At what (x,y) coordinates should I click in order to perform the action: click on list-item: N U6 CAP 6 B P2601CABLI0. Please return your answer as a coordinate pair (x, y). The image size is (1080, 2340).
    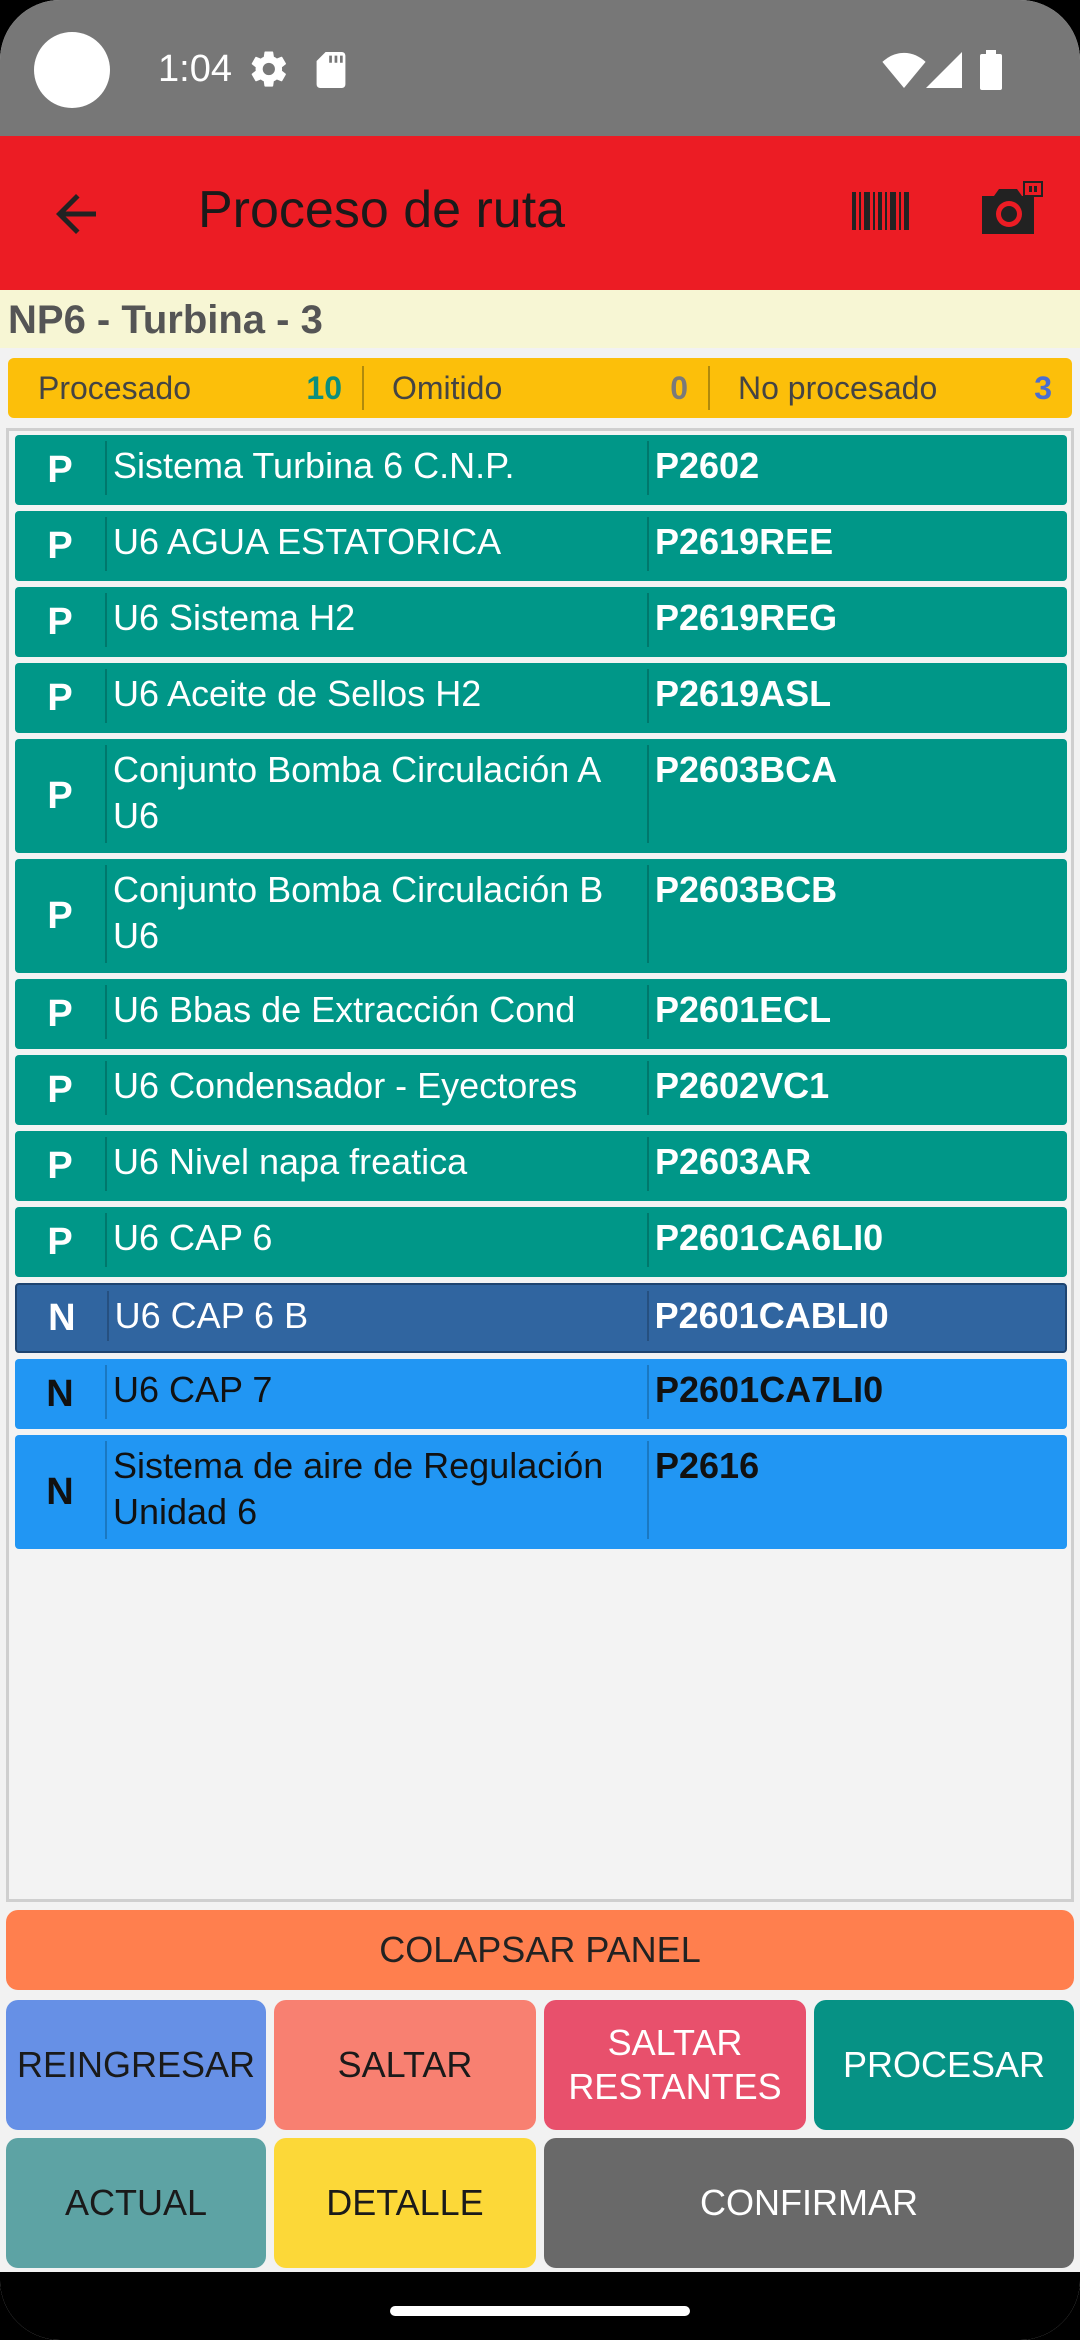
    Looking at the image, I should click on (541, 1318).